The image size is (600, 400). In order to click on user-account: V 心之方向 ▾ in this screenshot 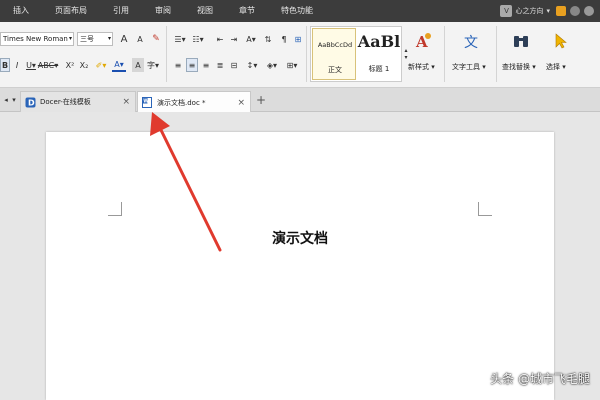, I will do `click(525, 11)`.